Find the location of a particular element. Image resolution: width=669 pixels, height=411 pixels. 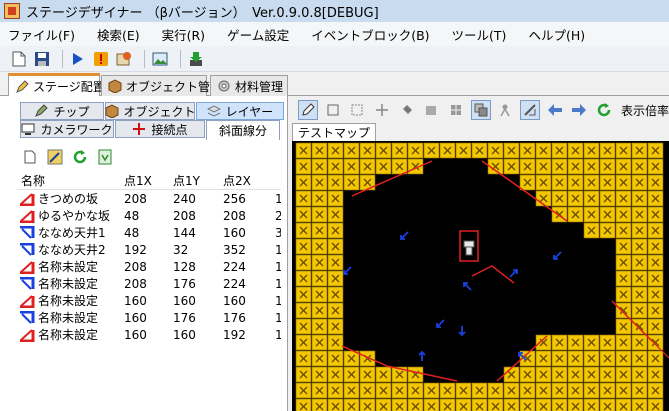

subtab-slope-segment: 斜面線分 is located at coordinates (243, 130).